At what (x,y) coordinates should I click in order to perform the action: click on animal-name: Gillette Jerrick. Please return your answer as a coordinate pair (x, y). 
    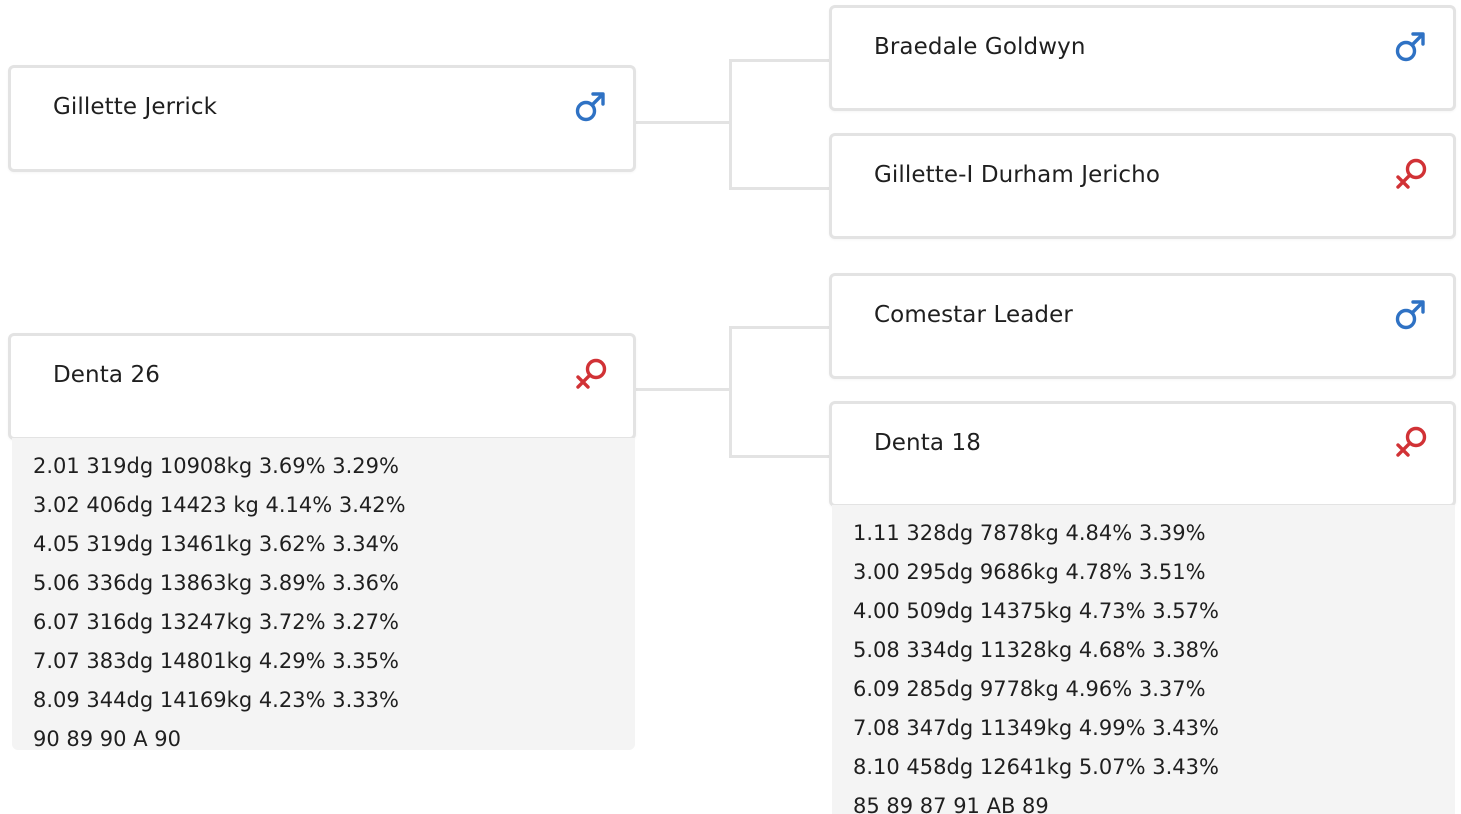
    Looking at the image, I should click on (135, 107).